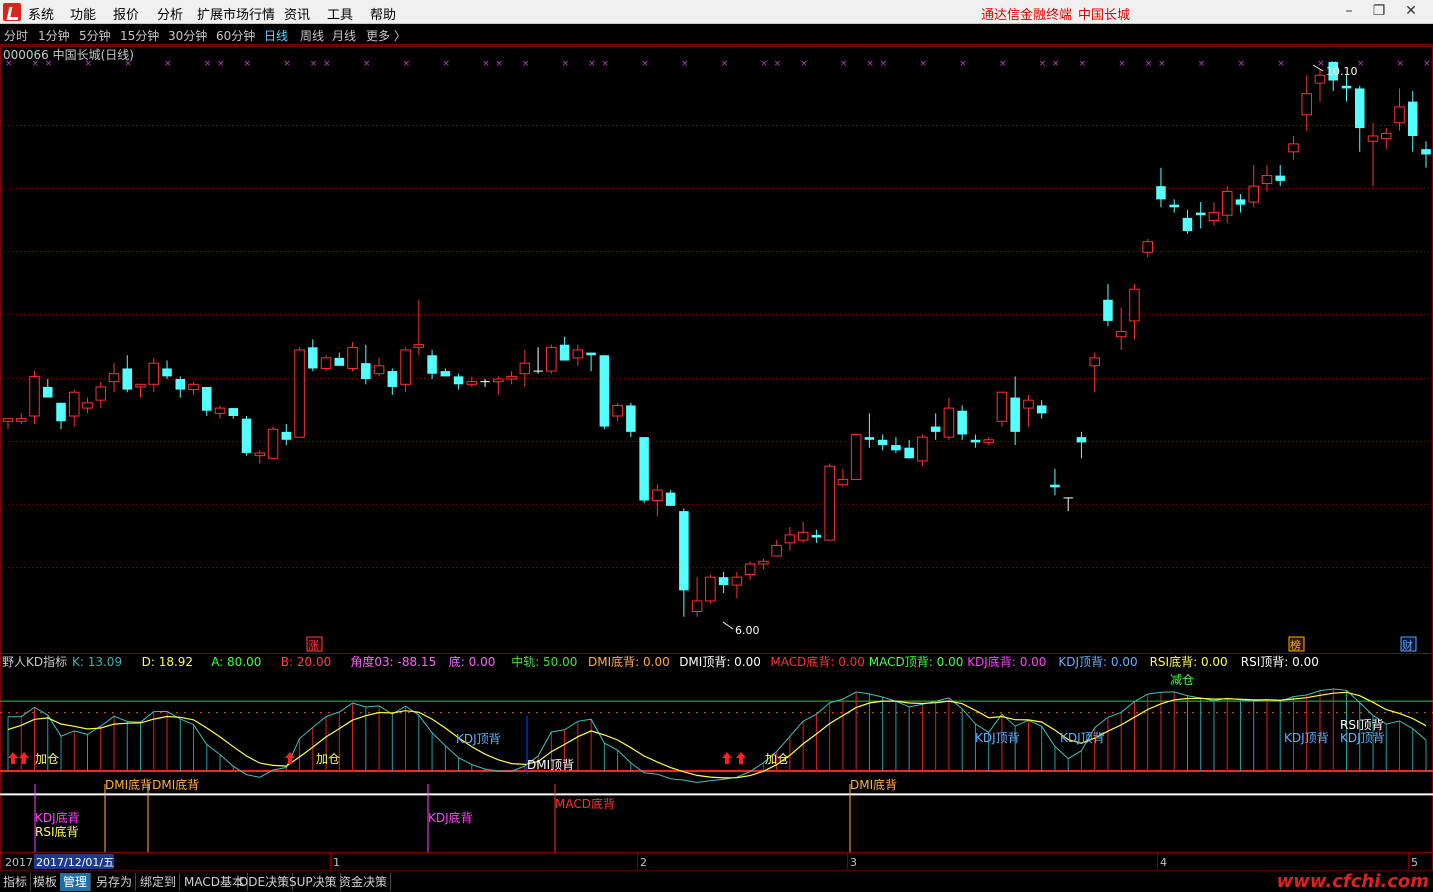 This screenshot has width=1433, height=892. I want to click on signal-macd-bottom-div: MACD底背, so click(585, 803).